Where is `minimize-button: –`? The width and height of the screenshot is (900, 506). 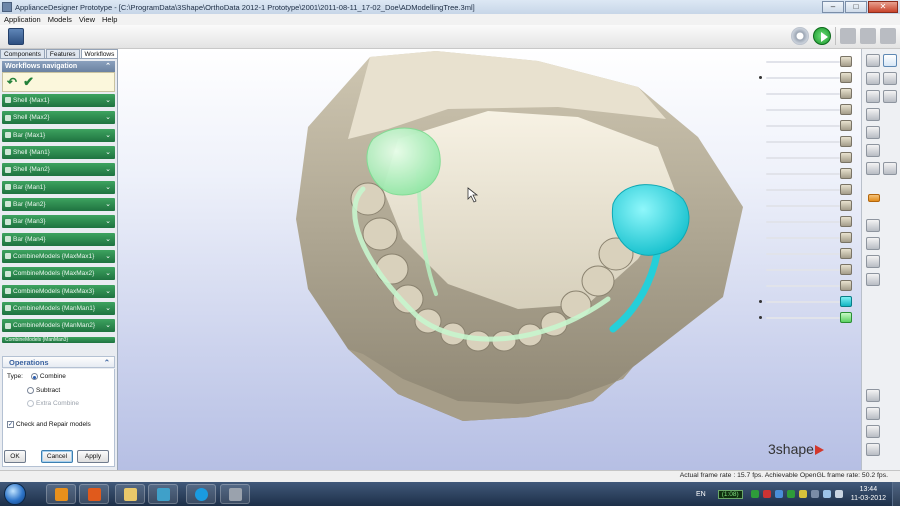 minimize-button: – is located at coordinates (833, 7).